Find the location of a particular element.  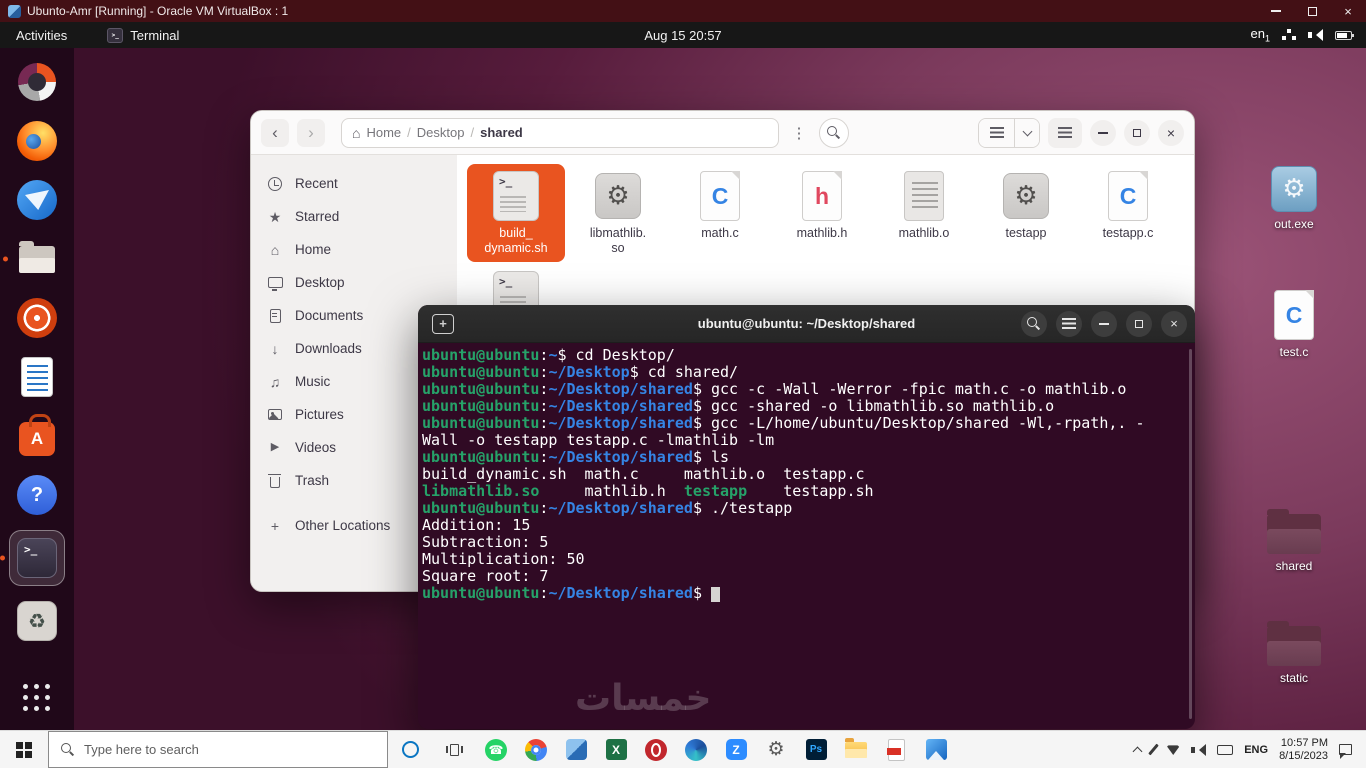

dock-item-terminal: >_ is located at coordinates (37, 558).